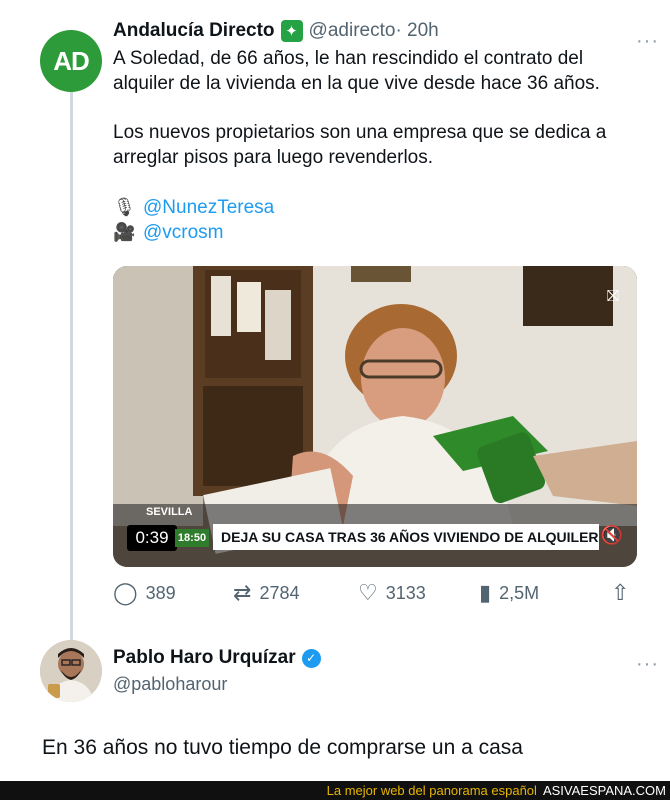 This screenshot has width=670, height=800. What do you see at coordinates (291, 31) in the screenshot?
I see `sparkle-icon: ✦` at bounding box center [291, 31].